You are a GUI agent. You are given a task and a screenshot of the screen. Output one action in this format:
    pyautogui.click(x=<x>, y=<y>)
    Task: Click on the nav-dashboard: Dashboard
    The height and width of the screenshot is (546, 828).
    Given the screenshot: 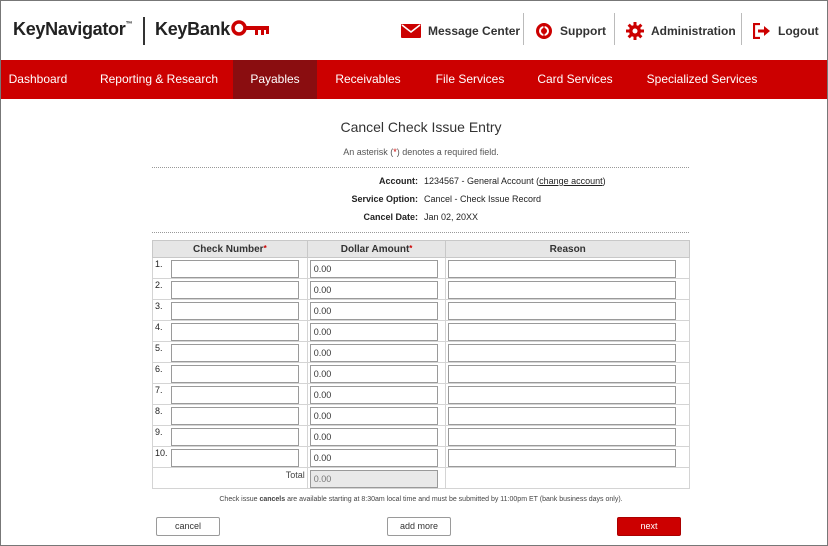 What is the action you would take?
    pyautogui.click(x=38, y=79)
    